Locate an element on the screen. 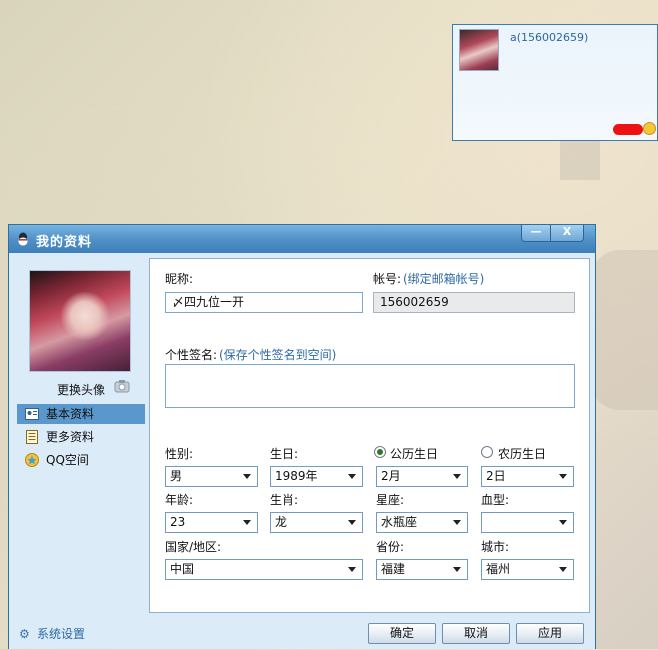 Image resolution: width=658 pixels, height=650 pixels. avatar is located at coordinates (80, 321).